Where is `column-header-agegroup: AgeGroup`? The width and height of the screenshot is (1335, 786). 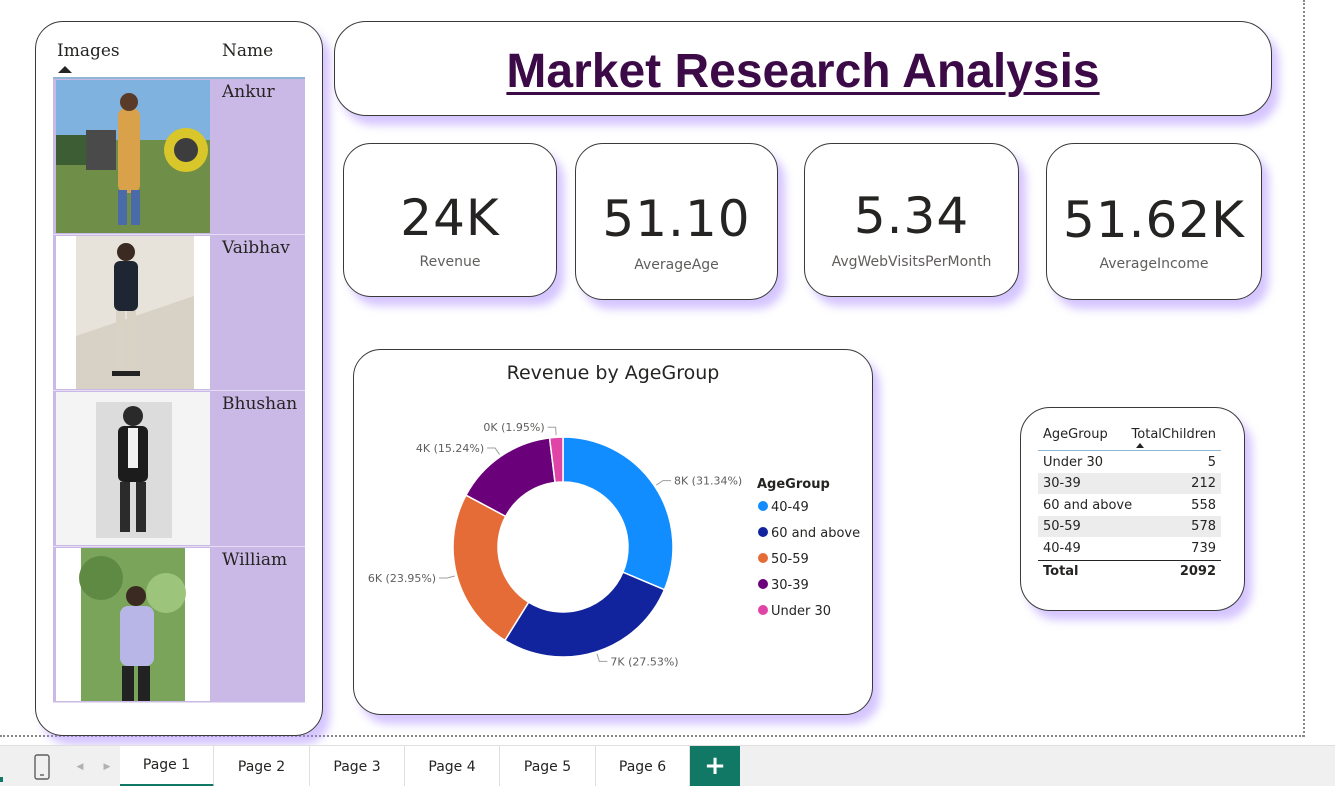
column-header-agegroup: AgeGroup is located at coordinates (1075, 434).